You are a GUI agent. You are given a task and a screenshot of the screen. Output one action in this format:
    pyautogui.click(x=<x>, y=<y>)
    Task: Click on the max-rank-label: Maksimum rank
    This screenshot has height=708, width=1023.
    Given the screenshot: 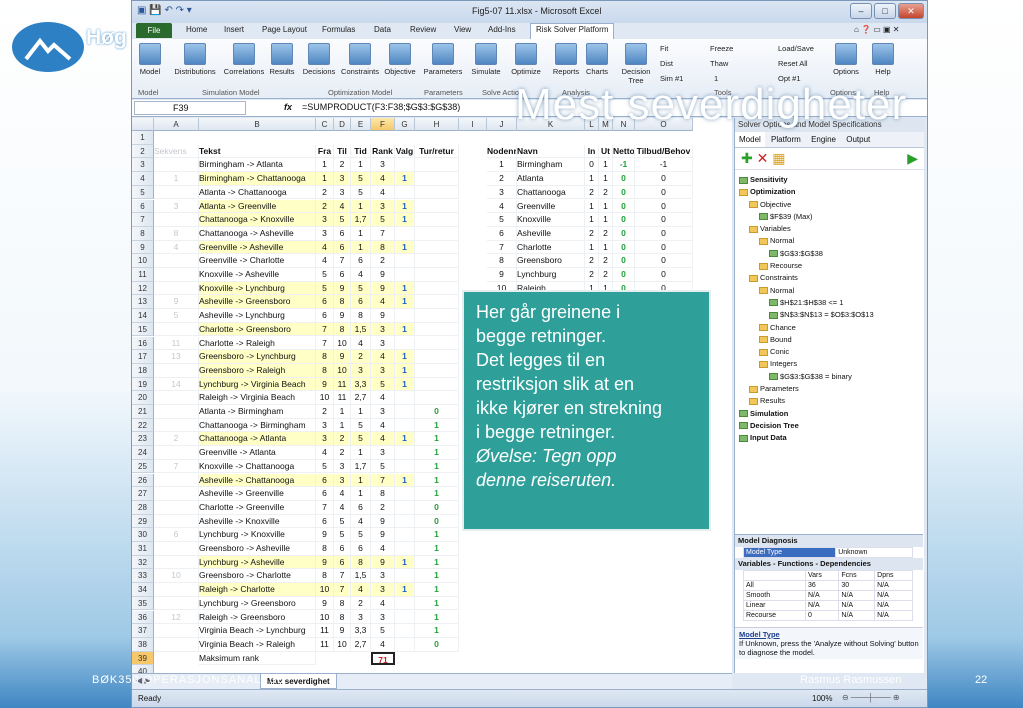 What is the action you would take?
    pyautogui.click(x=257, y=658)
    